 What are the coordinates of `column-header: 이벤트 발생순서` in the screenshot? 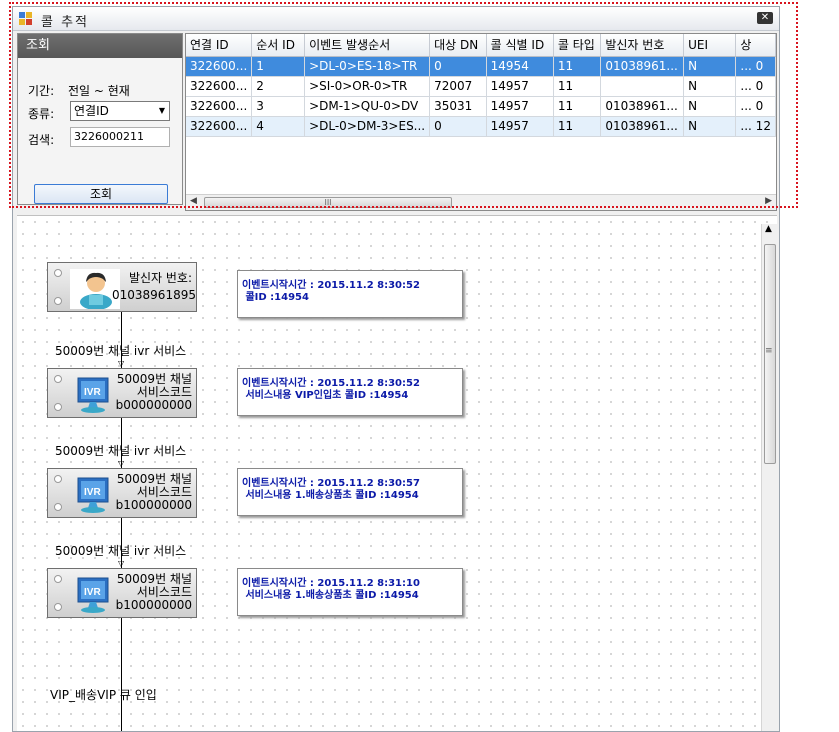 It's located at (367, 45).